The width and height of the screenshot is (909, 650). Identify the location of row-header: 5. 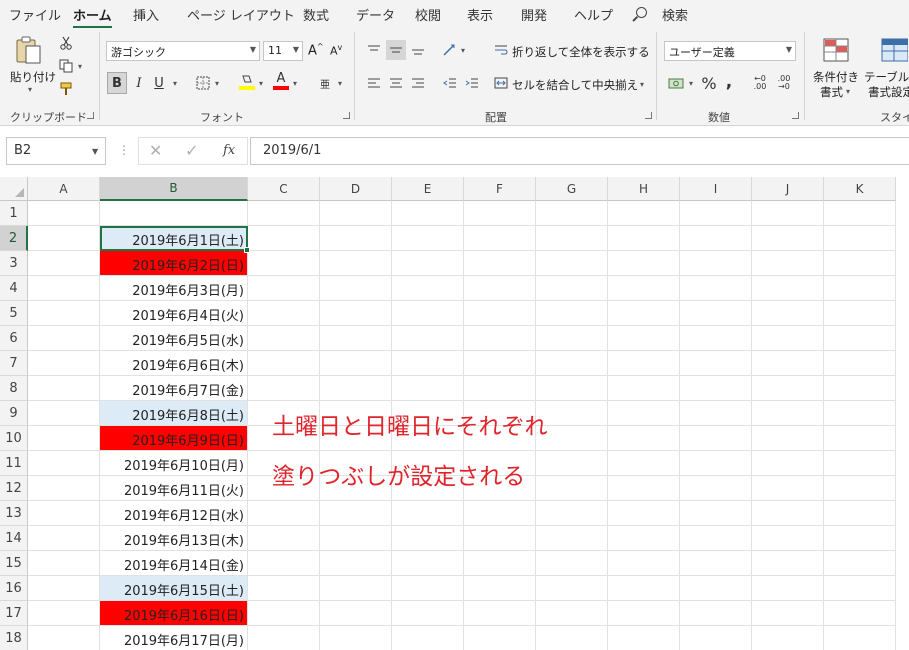
(14, 313).